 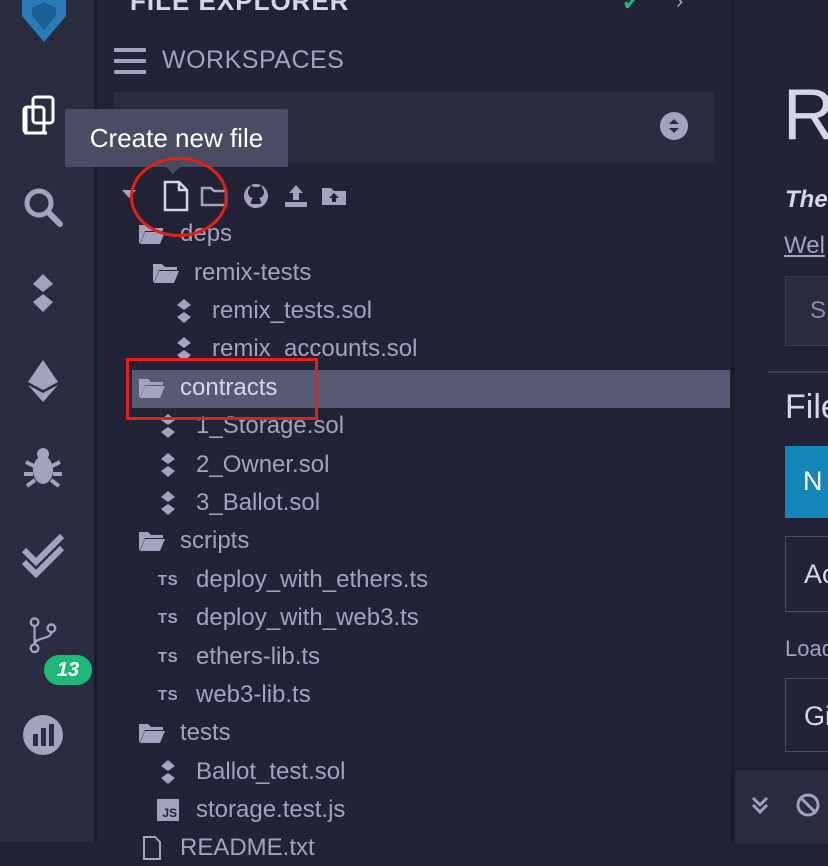 I want to click on terminal-bar, so click(x=781, y=806).